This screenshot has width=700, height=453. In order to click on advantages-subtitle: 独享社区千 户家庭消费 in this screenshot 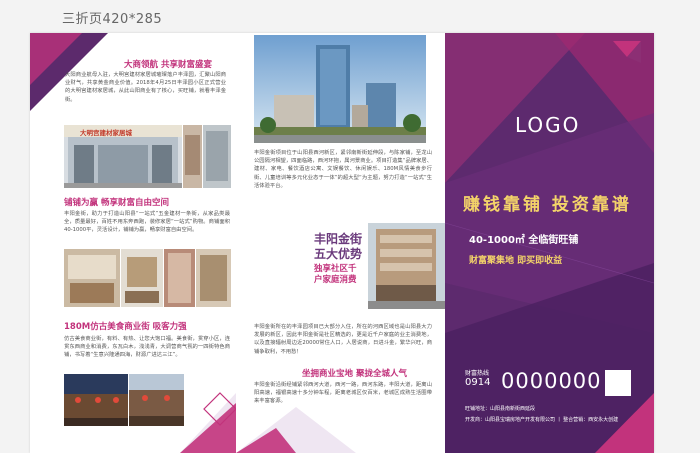, I will do `click(335, 275)`.